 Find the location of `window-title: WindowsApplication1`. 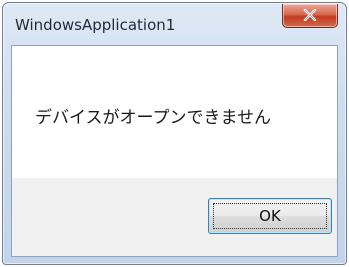

window-title: WindowsApplication1 is located at coordinates (95, 25).